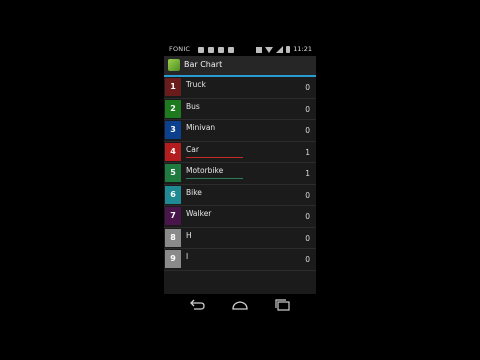 The image size is (480, 360). I want to click on list-item: 1 Truck 0, so click(240, 88).